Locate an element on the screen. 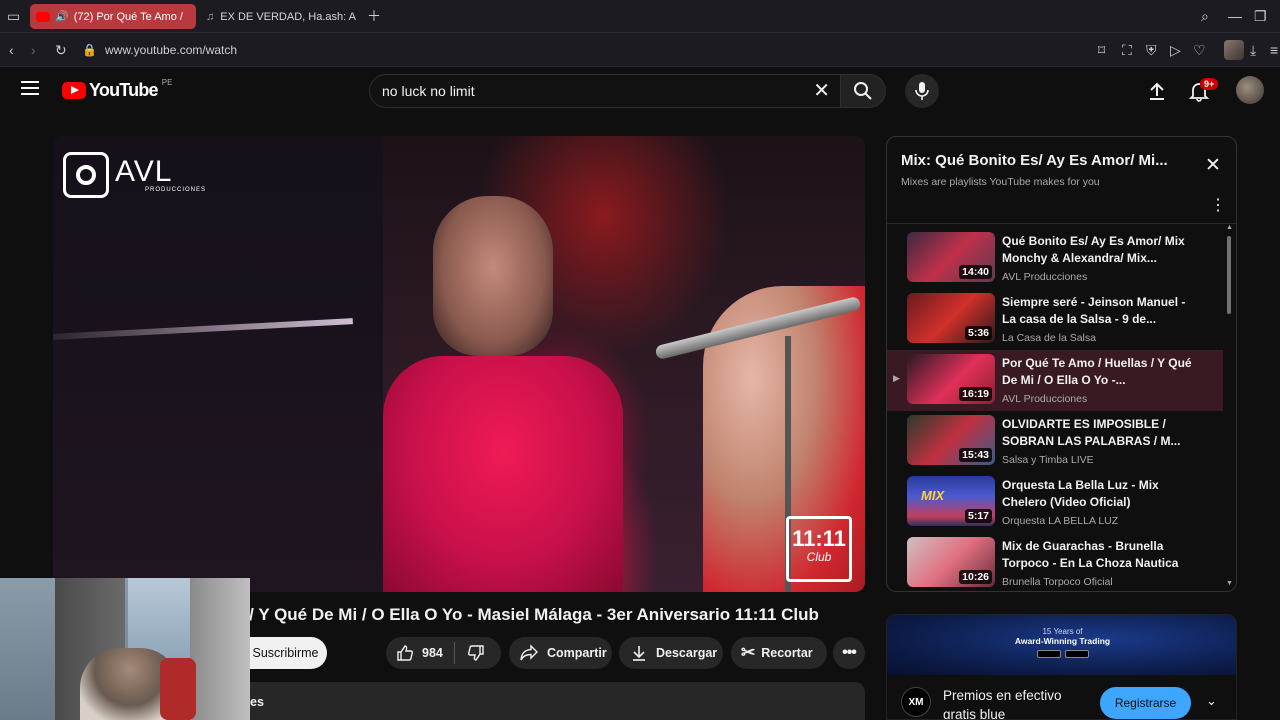 This screenshot has height=720, width=1280. clear-search-icon: ✕ is located at coordinates (821, 91).